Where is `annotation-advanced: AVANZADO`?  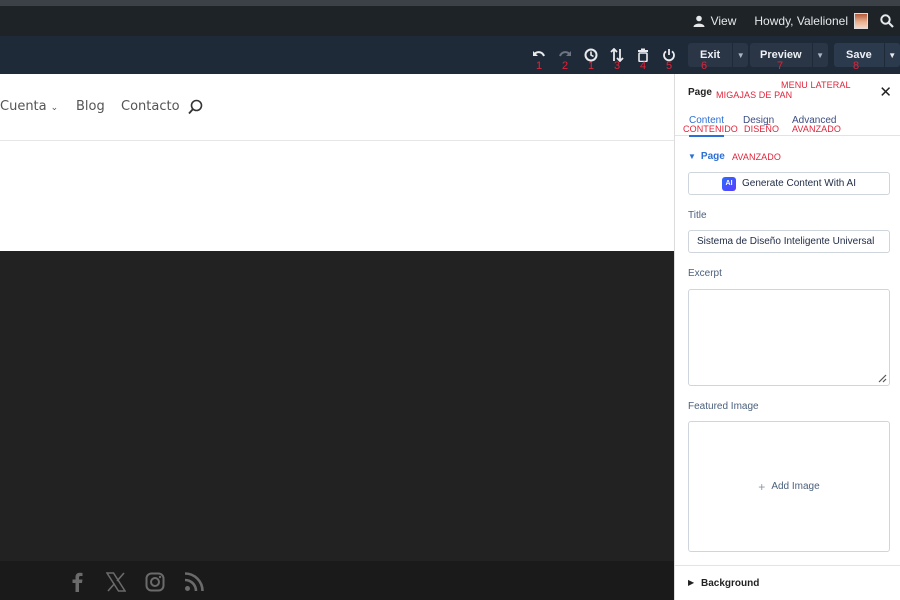
annotation-advanced: AVANZADO is located at coordinates (816, 129).